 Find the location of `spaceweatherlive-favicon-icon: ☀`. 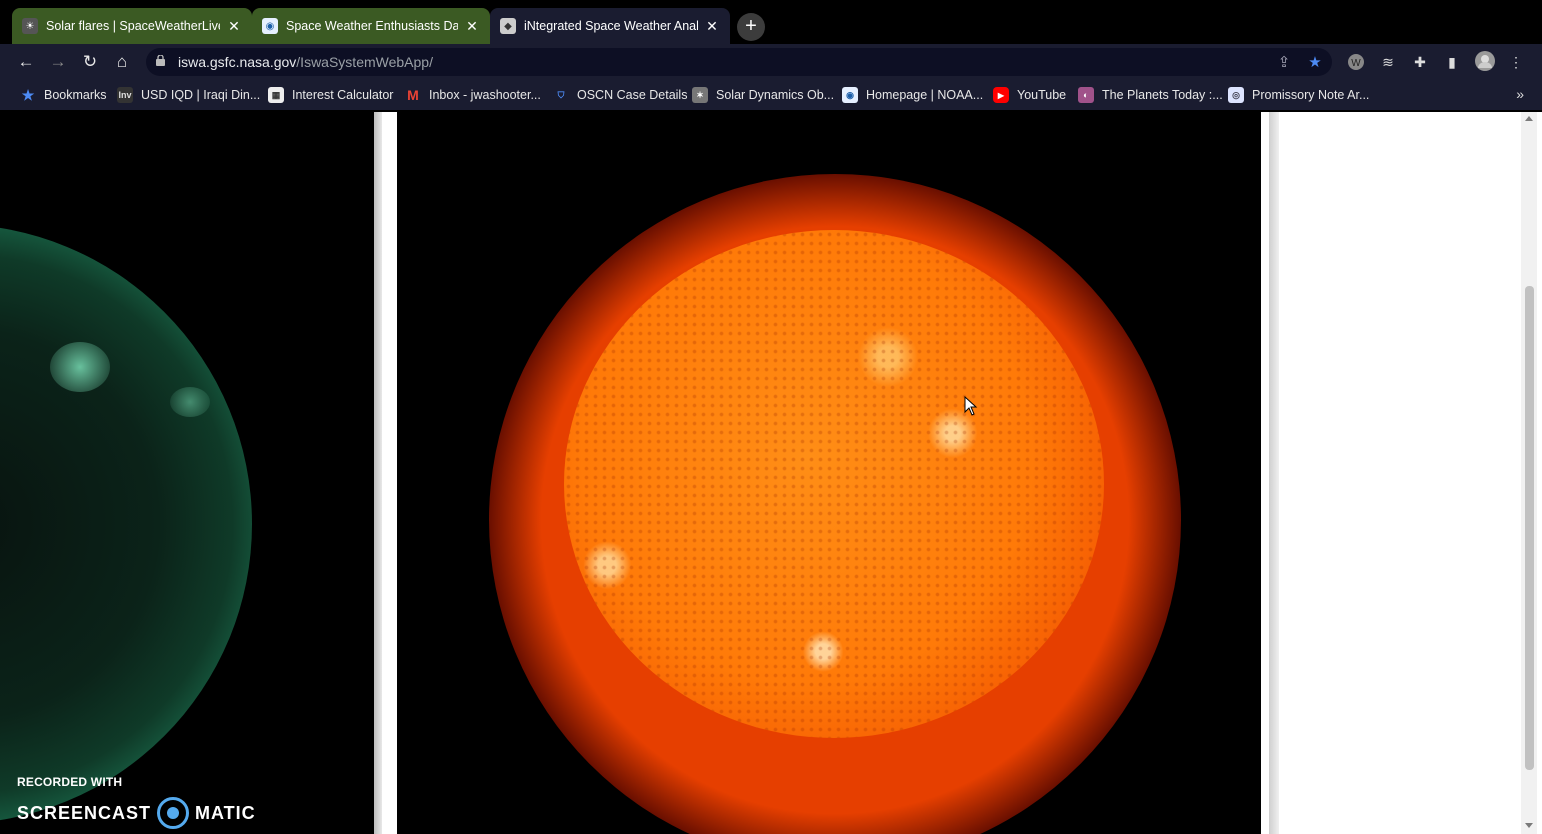

spaceweatherlive-favicon-icon: ☀ is located at coordinates (30, 26).